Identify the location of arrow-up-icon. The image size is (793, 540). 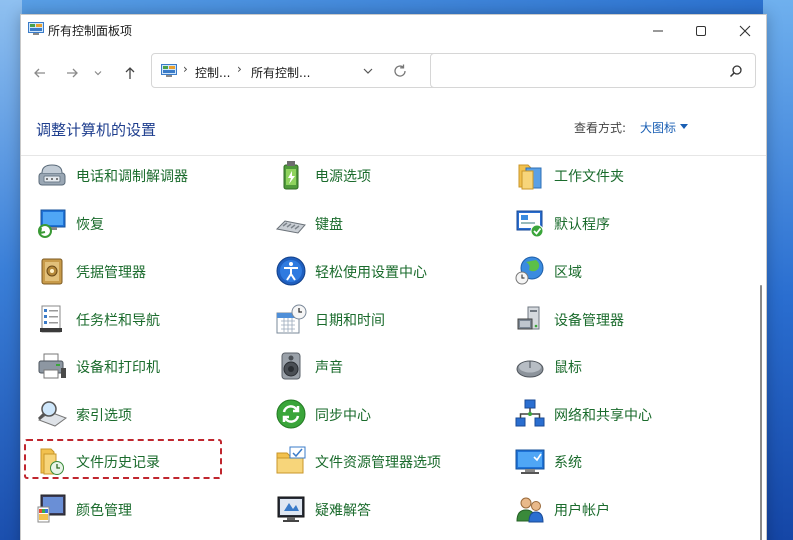
(130, 73).